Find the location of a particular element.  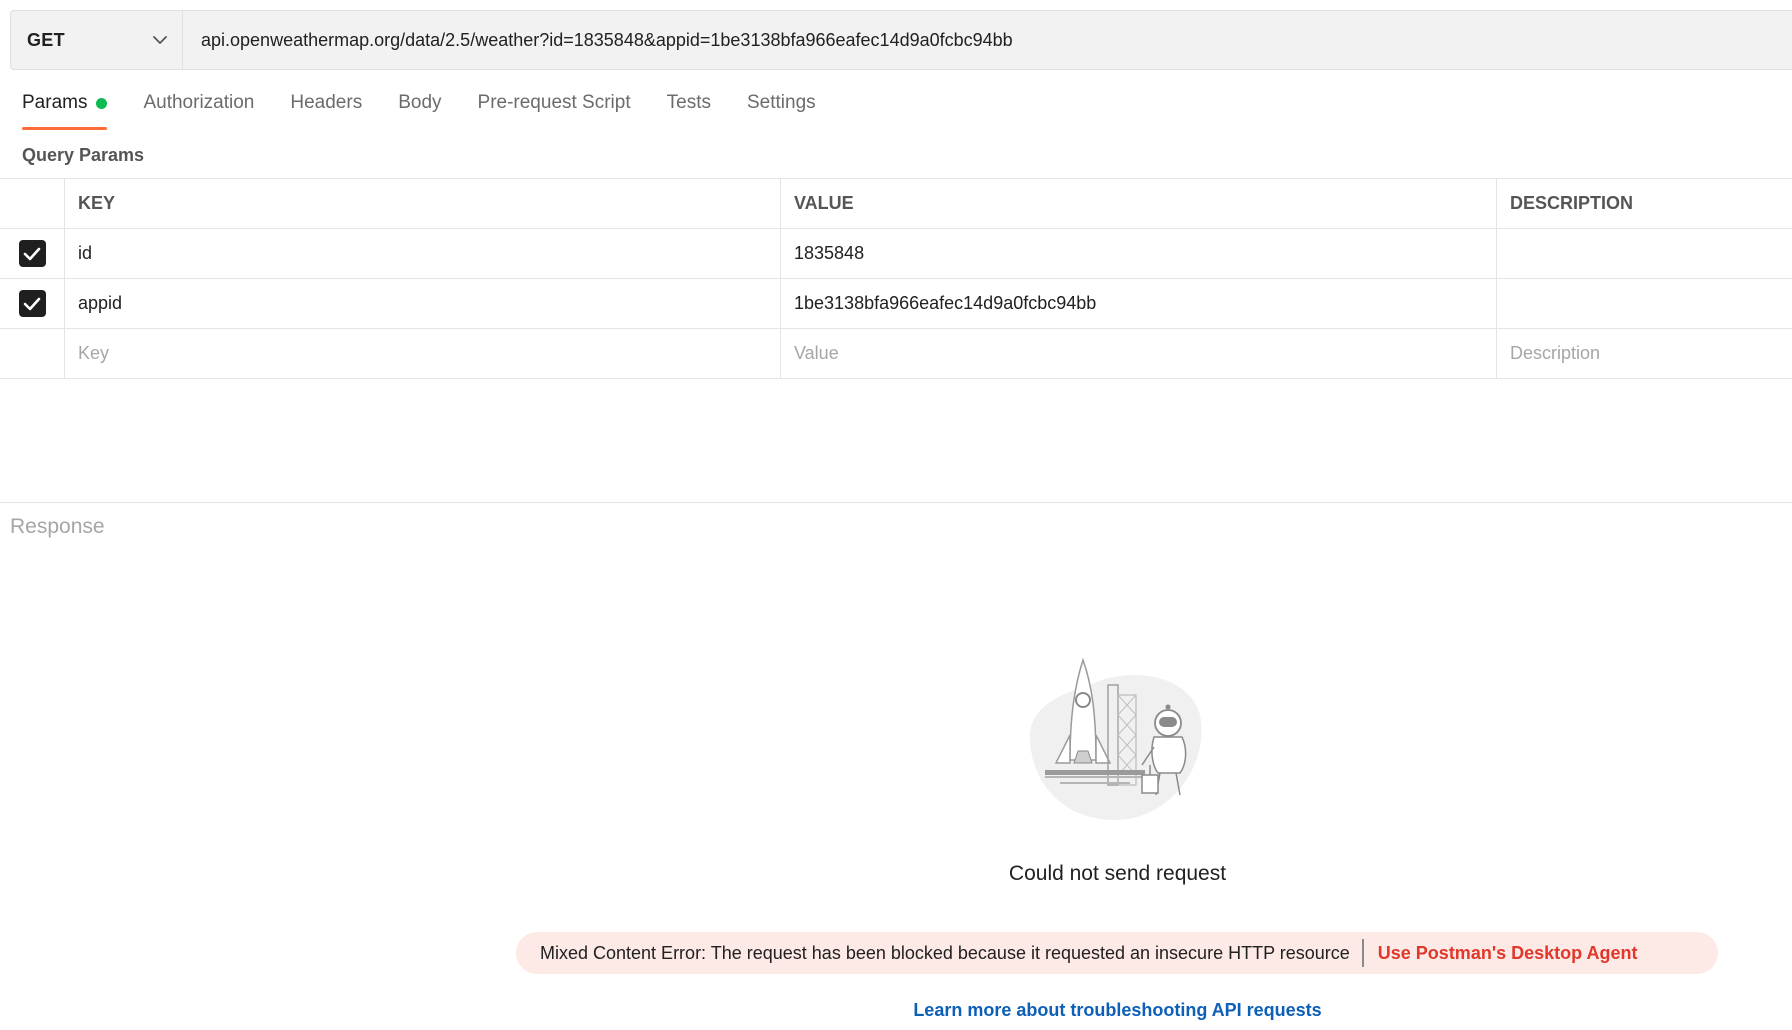

table-header-row: KEY VALUE DESCRIPTION is located at coordinates (896, 204).